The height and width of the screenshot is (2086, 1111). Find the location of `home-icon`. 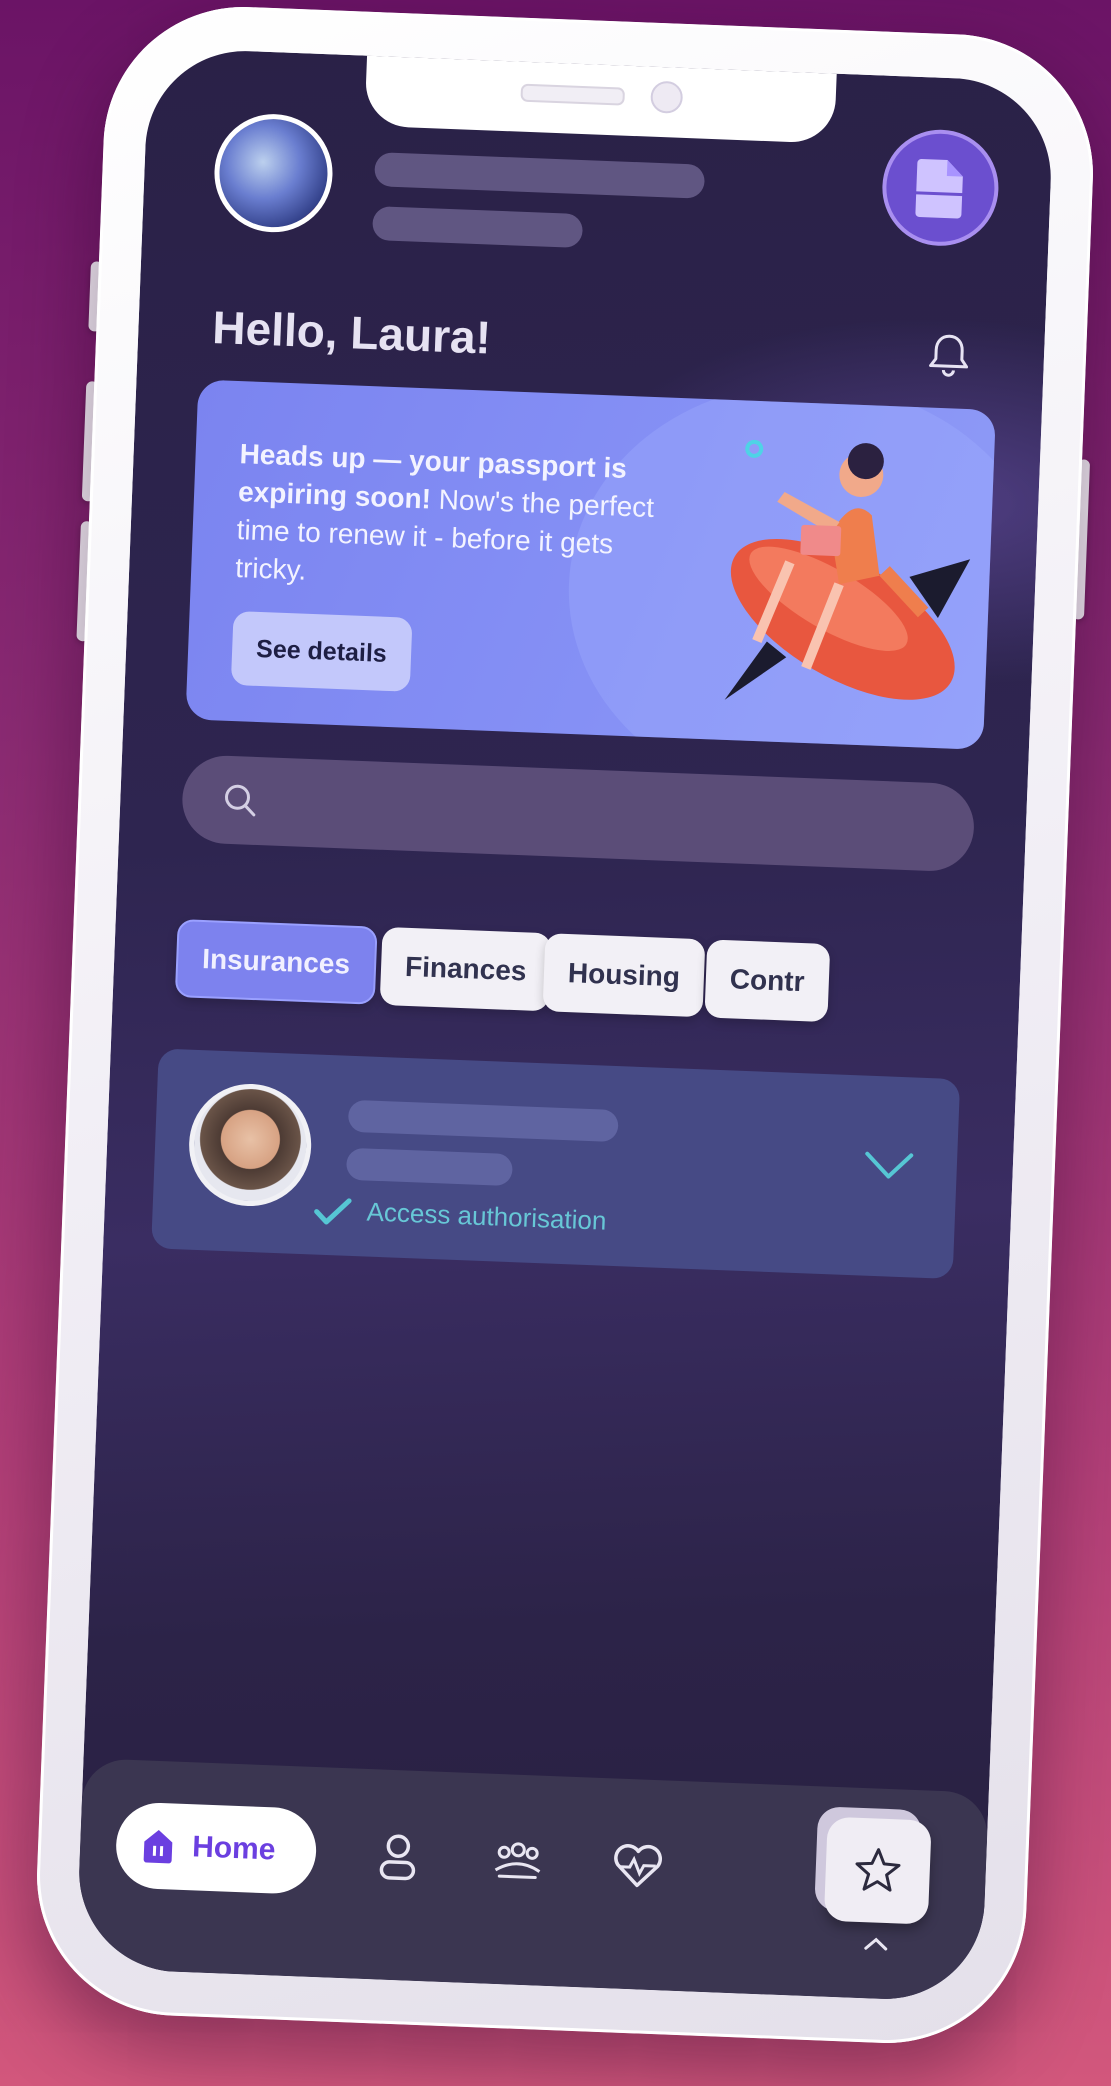

home-icon is located at coordinates (158, 1847).